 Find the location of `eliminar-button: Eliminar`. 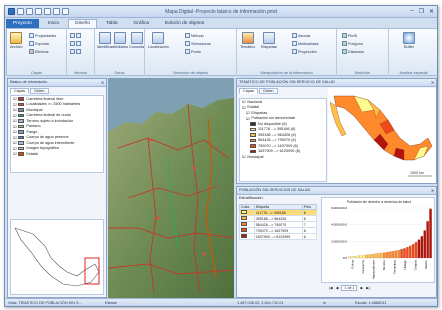

eliminar-button: Eliminar is located at coordinates (39, 51).